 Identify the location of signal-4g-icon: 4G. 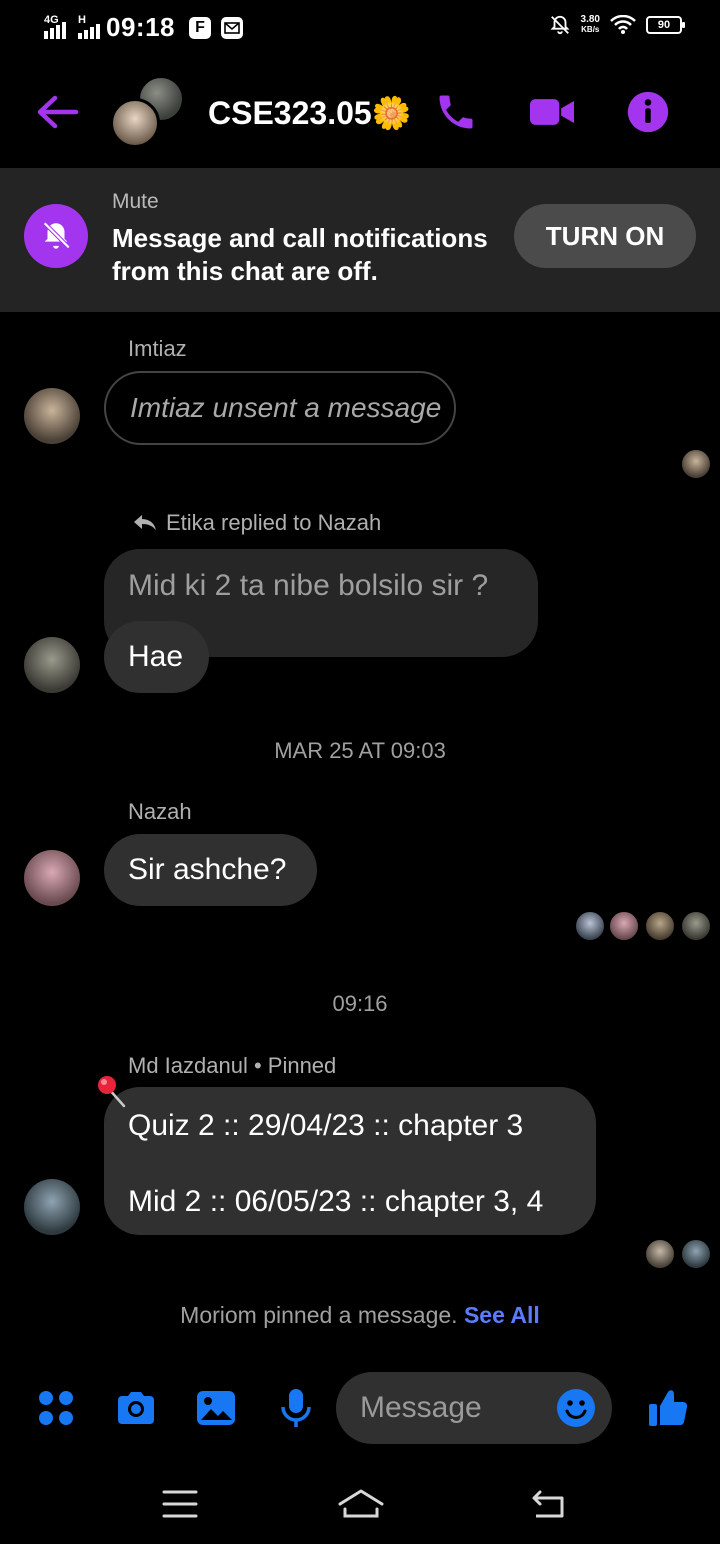
(55, 26).